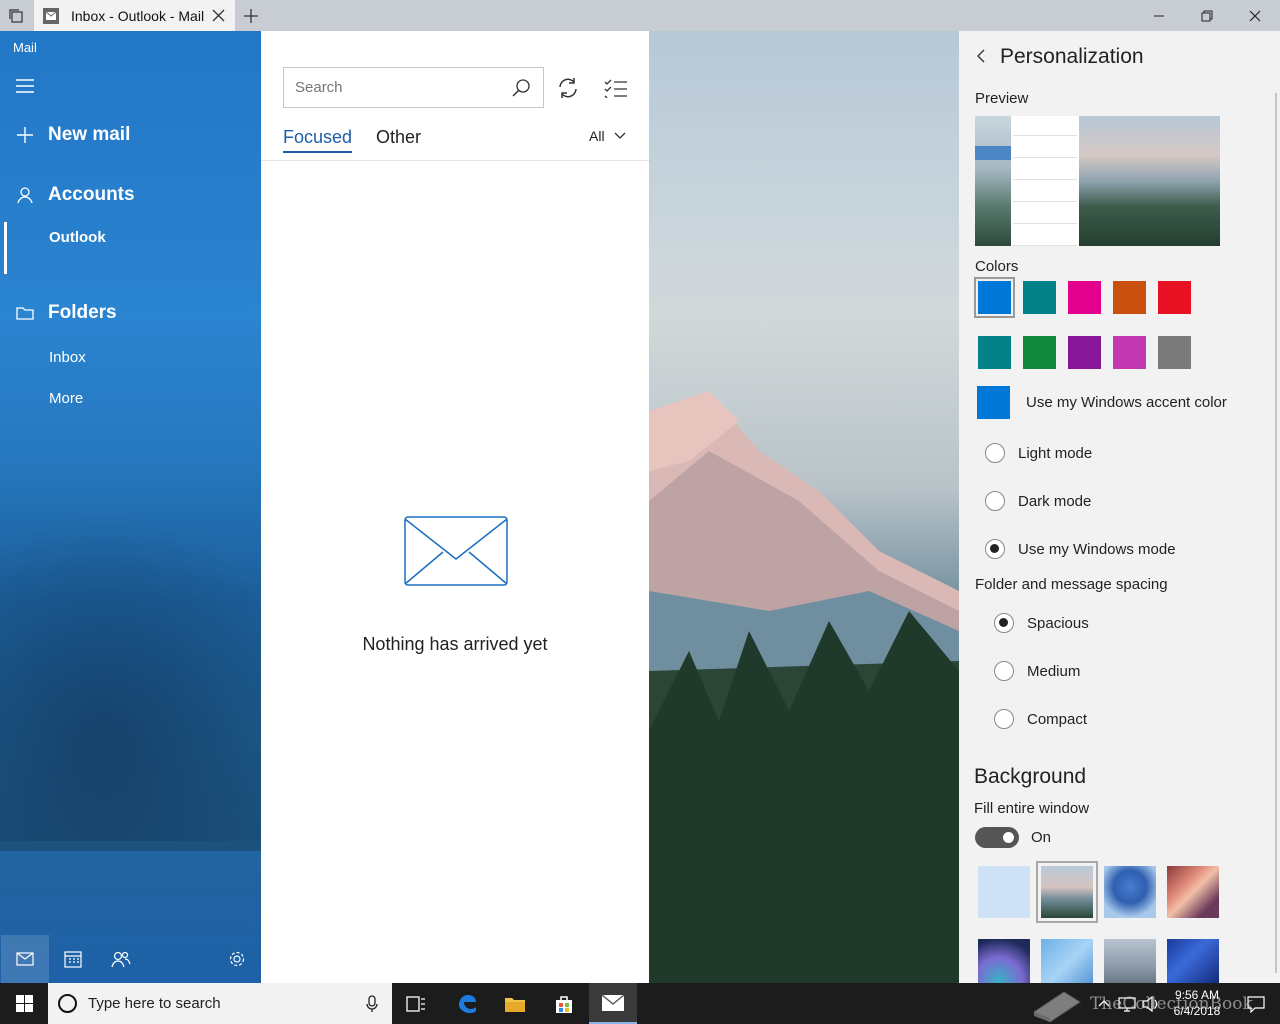  I want to click on windows-logo-icon, so click(24, 1003).